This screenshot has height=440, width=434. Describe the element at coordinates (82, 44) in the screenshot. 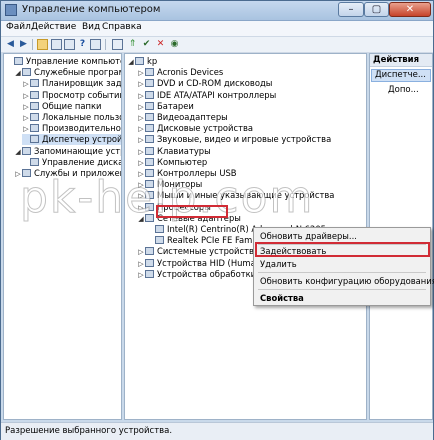

I see `help-icon: ?` at that location.